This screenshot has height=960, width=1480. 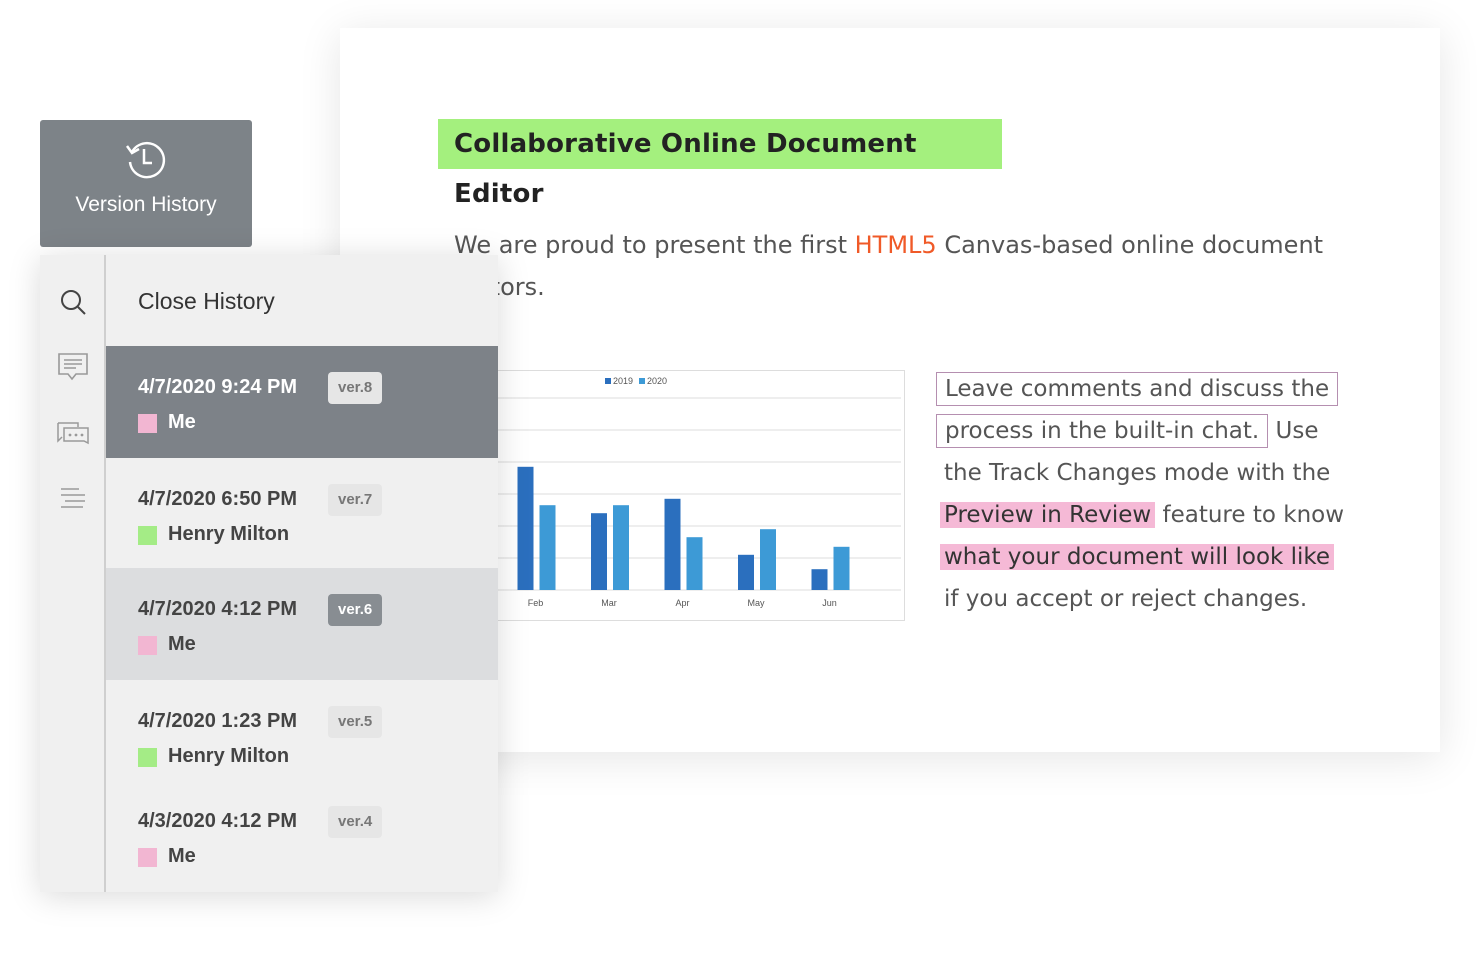 I want to click on bar-chart: 2019 2020 Feb Mar Apr May Jun, so click(x=687, y=495).